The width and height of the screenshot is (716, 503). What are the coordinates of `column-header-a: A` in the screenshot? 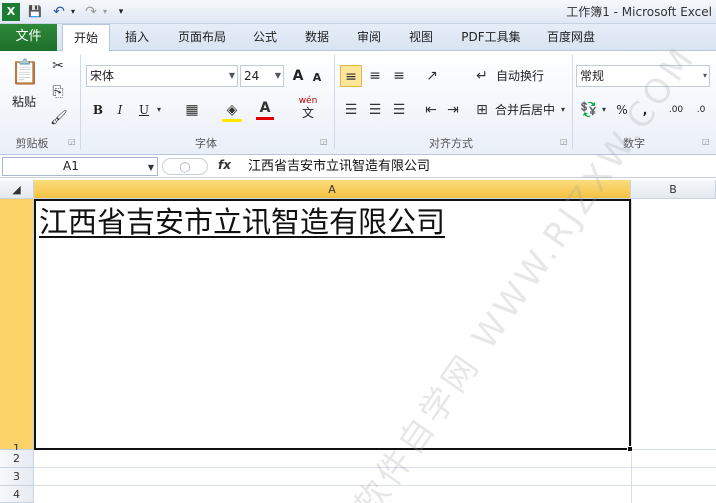 It's located at (332, 189).